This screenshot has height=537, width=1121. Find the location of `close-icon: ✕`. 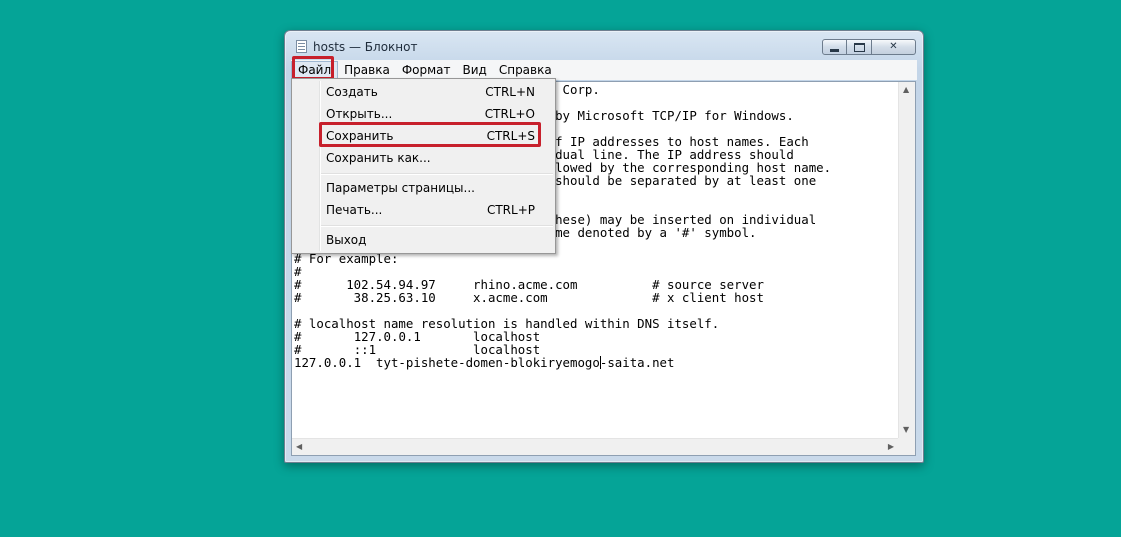

close-icon: ✕ is located at coordinates (893, 46).